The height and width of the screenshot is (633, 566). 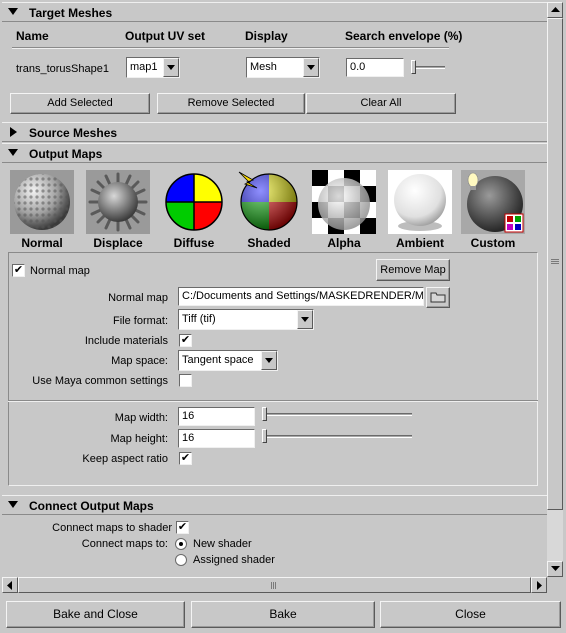 What do you see at coordinates (42, 202) in the screenshot?
I see `normal-map-thumb` at bounding box center [42, 202].